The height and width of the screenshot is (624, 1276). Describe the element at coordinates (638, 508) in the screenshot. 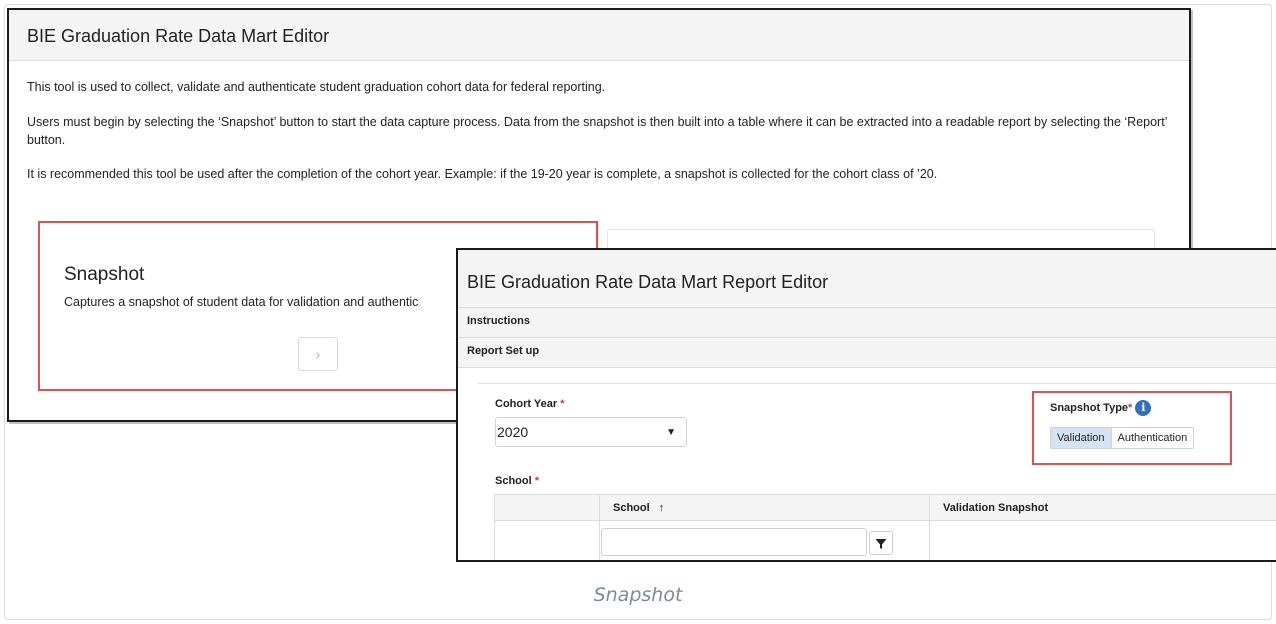

I see `school-column-header: School ↑` at that location.